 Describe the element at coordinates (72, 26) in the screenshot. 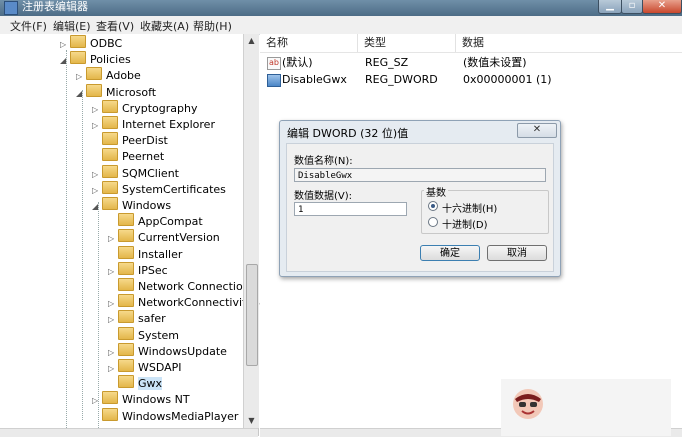

I see `menu-edit: 编辑(E)` at that location.